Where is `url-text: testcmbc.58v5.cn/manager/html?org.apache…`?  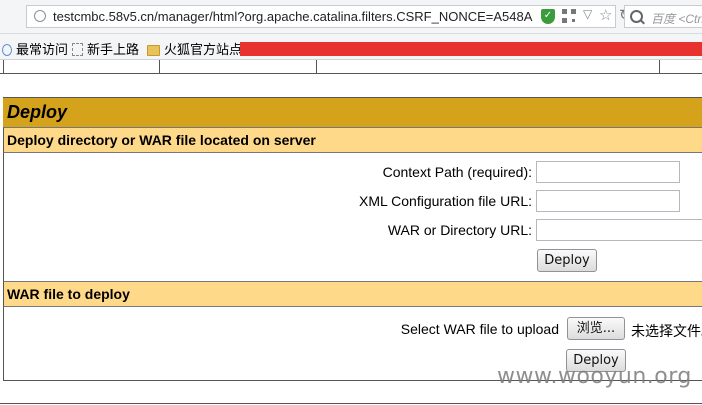
url-text: testcmbc.58v5.cn/manager/html?org.apache… is located at coordinates (293, 16).